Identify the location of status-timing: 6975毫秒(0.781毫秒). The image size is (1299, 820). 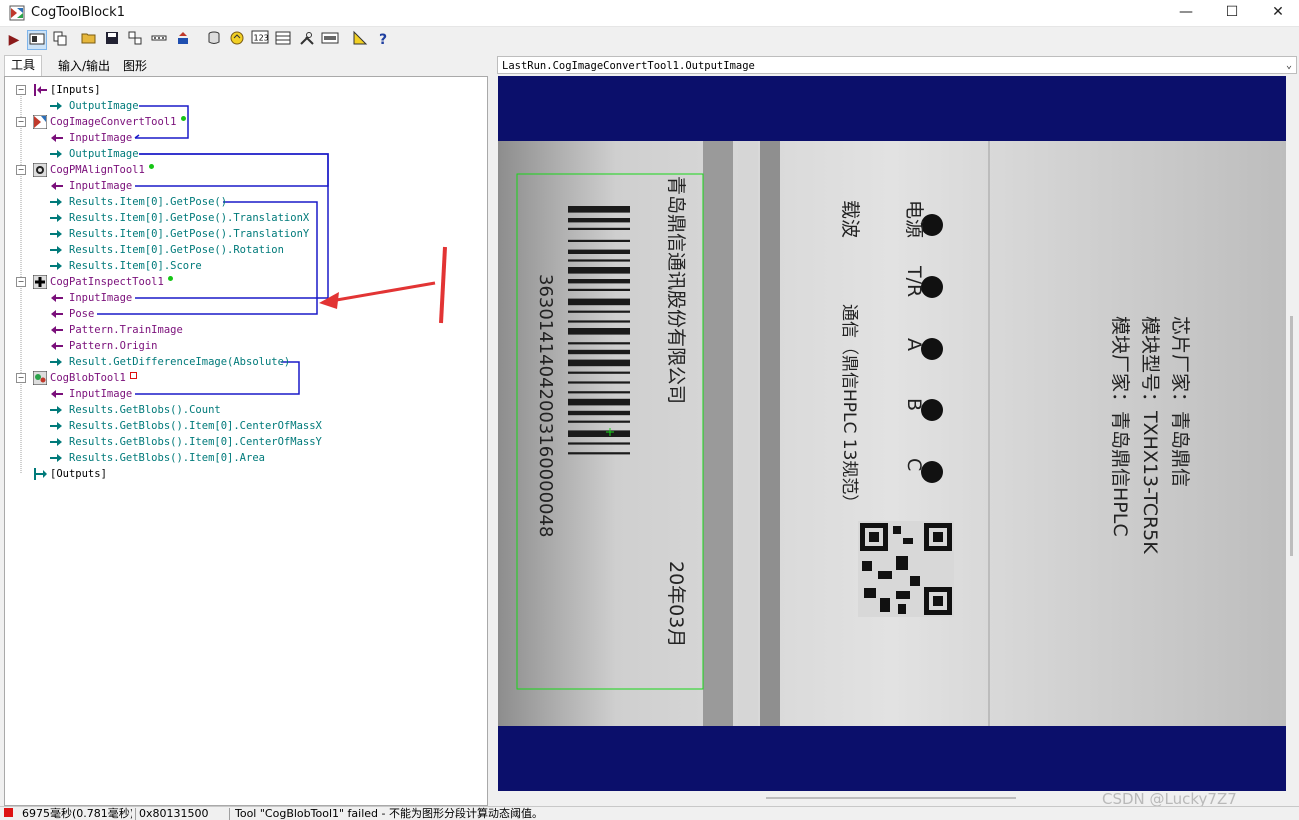
(77, 813).